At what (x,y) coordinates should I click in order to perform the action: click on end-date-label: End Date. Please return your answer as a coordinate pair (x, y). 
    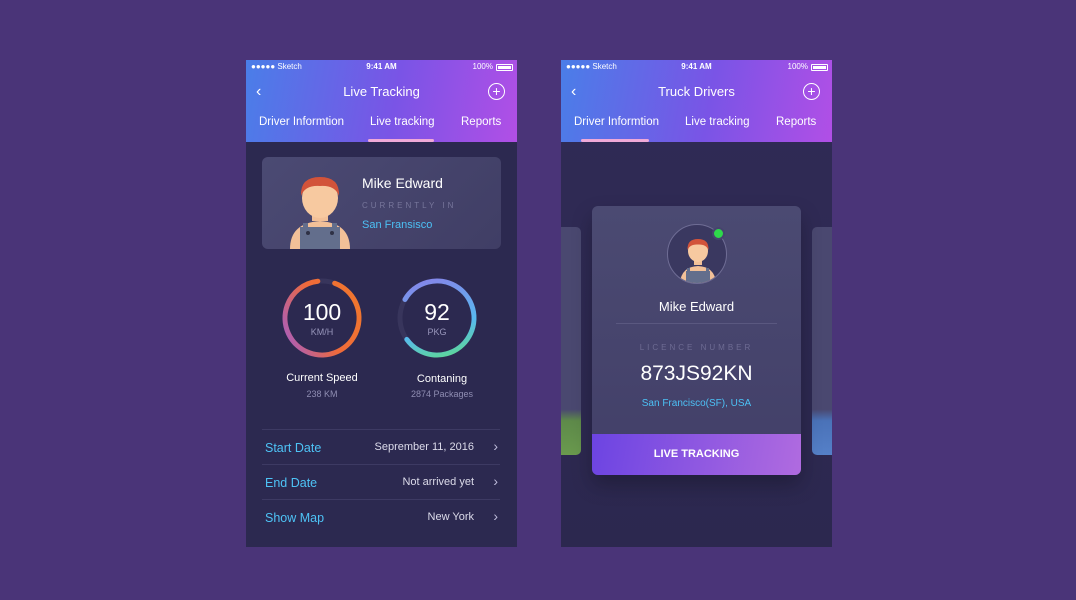
    Looking at the image, I should click on (291, 483).